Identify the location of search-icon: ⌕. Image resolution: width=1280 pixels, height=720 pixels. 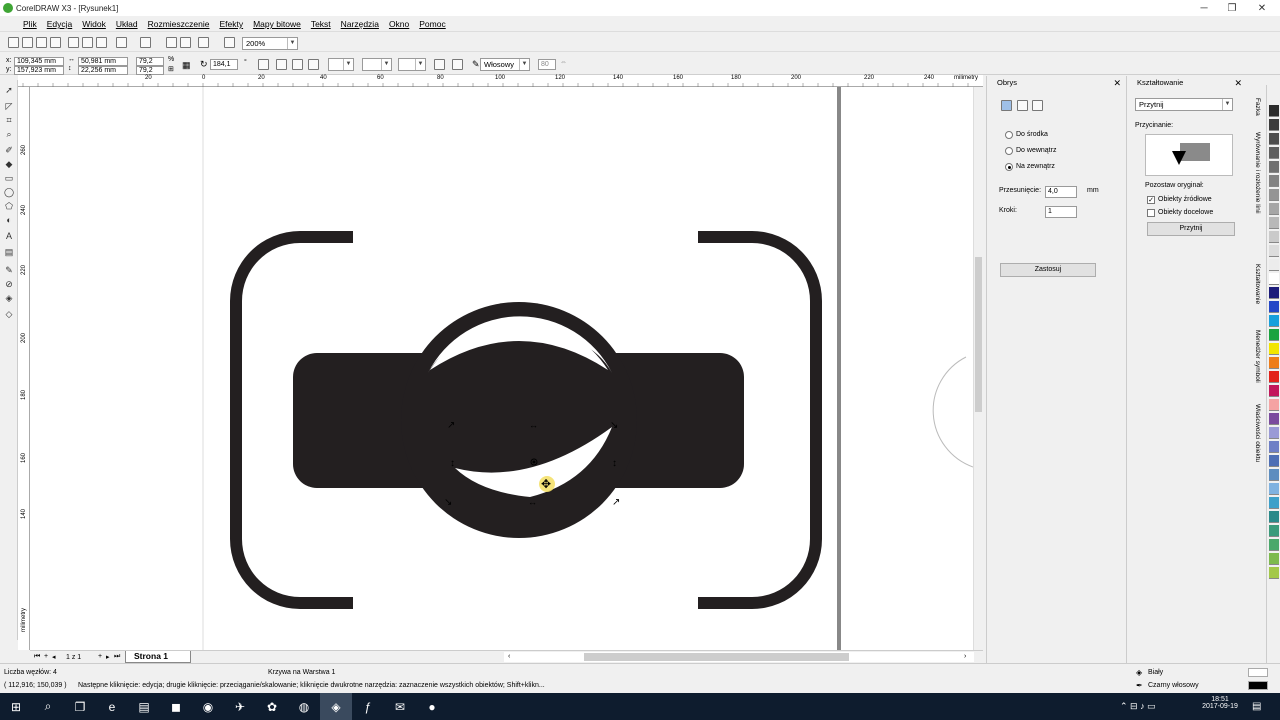
(48, 706).